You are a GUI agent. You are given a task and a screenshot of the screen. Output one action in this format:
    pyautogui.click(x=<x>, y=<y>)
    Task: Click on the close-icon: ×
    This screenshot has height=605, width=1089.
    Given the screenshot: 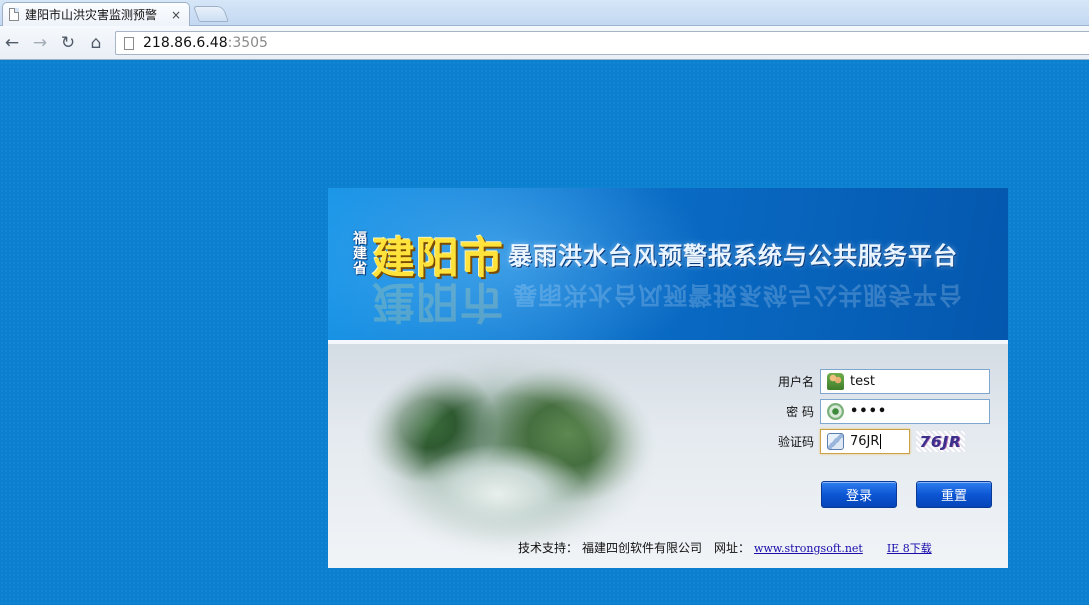 What is the action you would take?
    pyautogui.click(x=176, y=15)
    